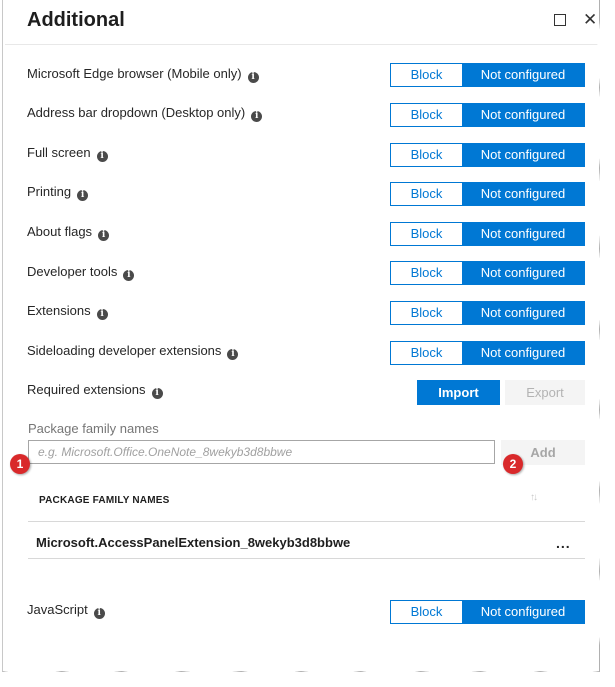 This screenshot has width=615, height=687. Describe the element at coordinates (302, 44) in the screenshot. I see `header-divider` at that location.